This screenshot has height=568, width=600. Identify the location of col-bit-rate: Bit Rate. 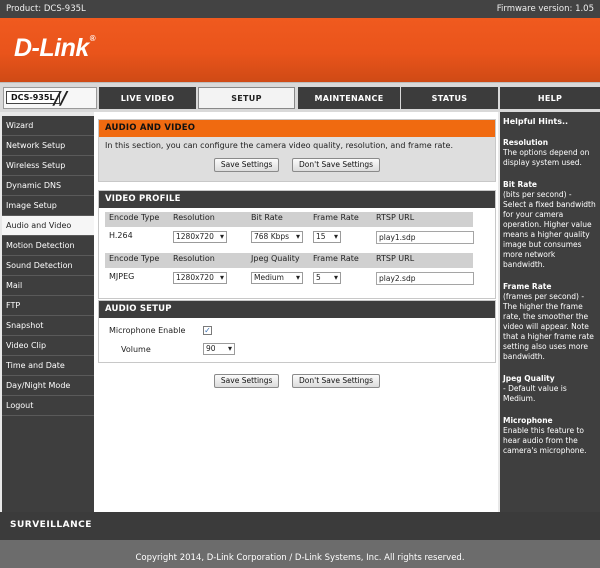
(267, 217).